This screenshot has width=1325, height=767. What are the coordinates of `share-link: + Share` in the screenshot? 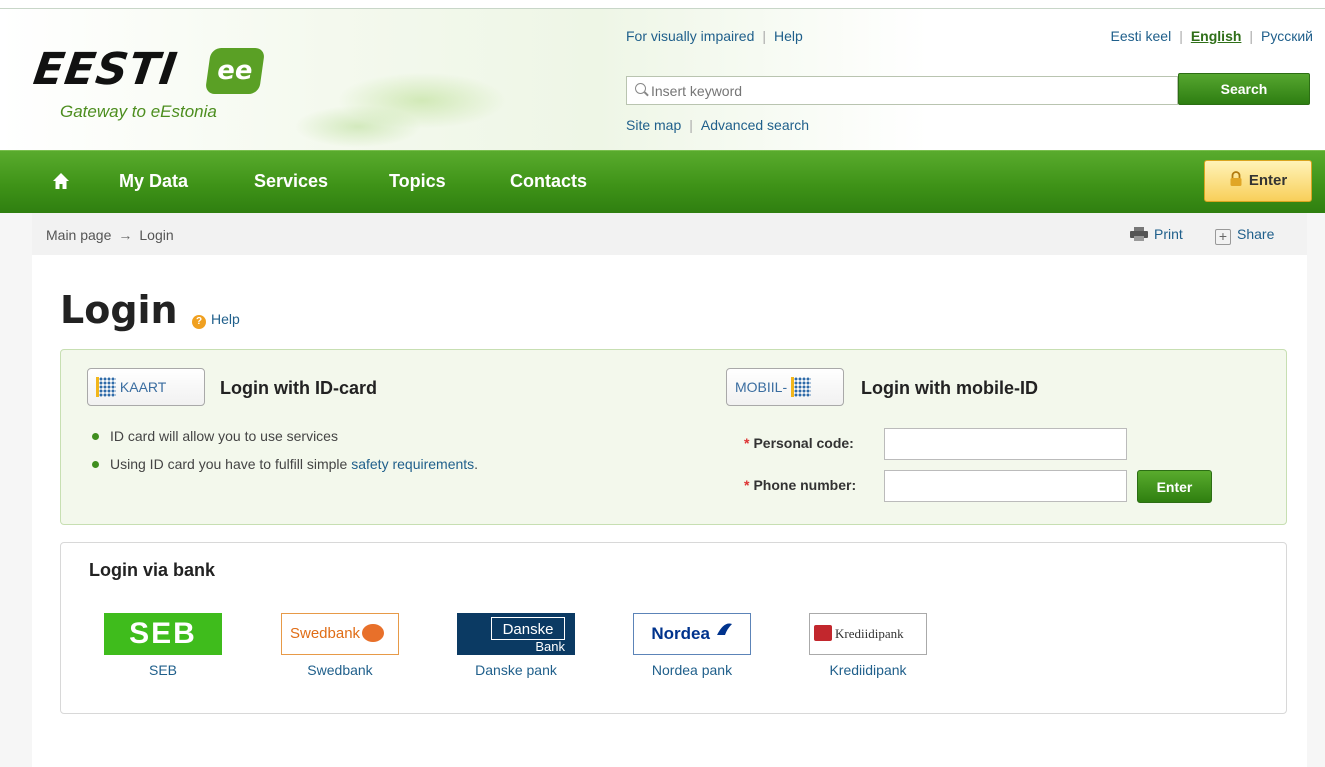 It's located at (1244, 235).